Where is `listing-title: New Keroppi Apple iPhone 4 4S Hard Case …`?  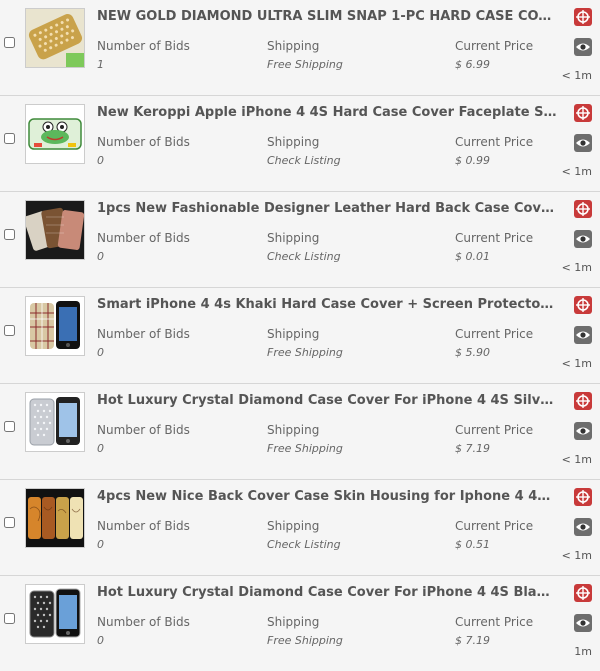
listing-title: New Keroppi Apple iPhone 4 4S Hard Case … is located at coordinates (327, 112).